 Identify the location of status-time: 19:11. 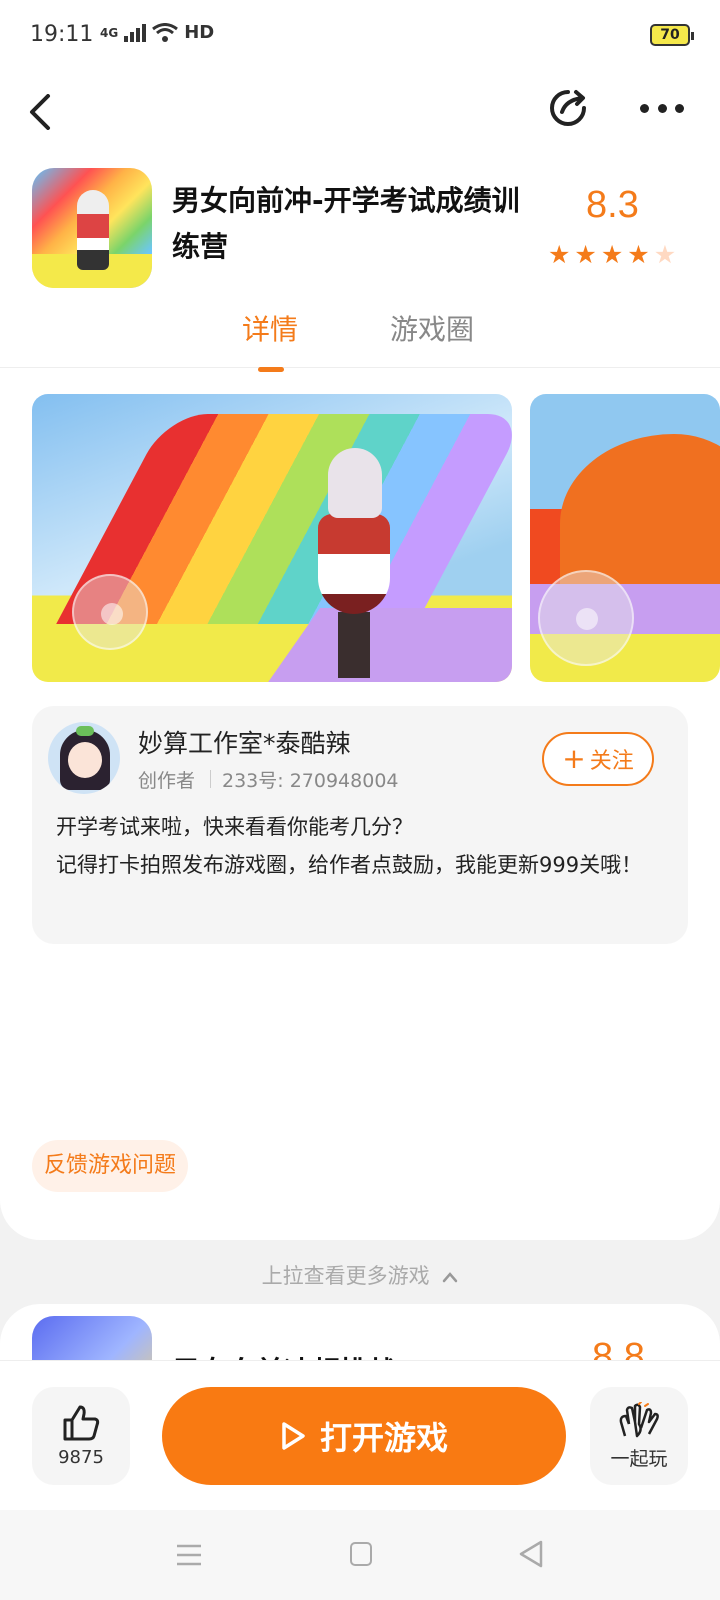
(62, 34).